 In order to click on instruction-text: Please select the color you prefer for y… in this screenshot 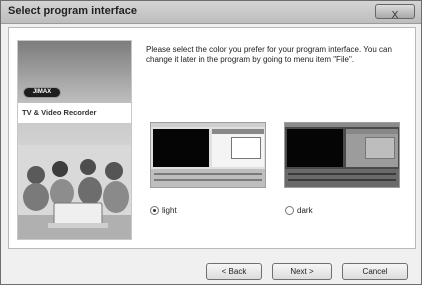, I will do `click(269, 54)`.